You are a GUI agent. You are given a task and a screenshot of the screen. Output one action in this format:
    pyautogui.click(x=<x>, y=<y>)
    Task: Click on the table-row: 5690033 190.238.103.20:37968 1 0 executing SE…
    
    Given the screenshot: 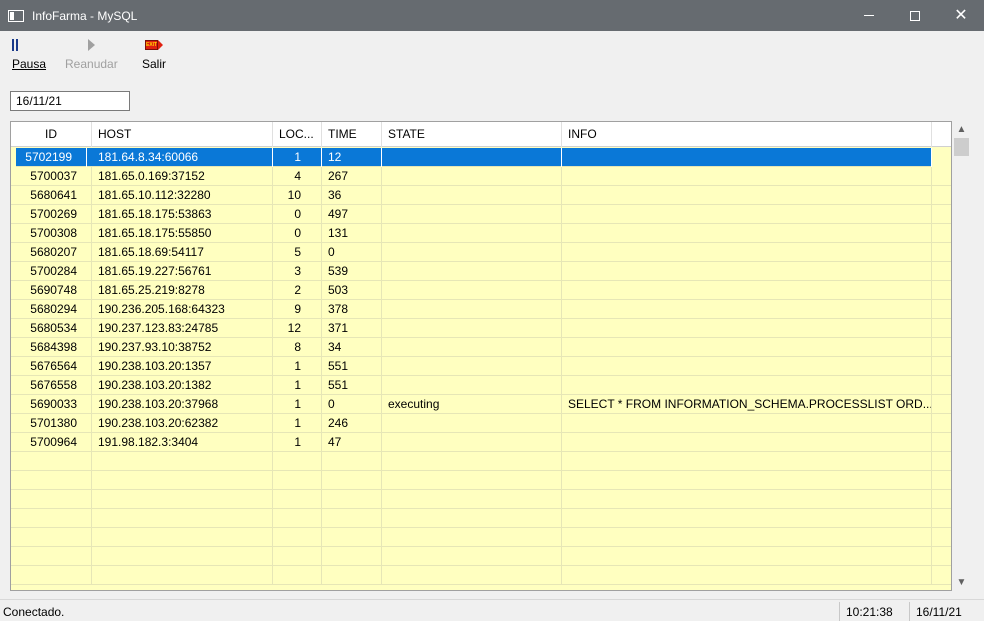 What is the action you would take?
    pyautogui.click(x=481, y=404)
    